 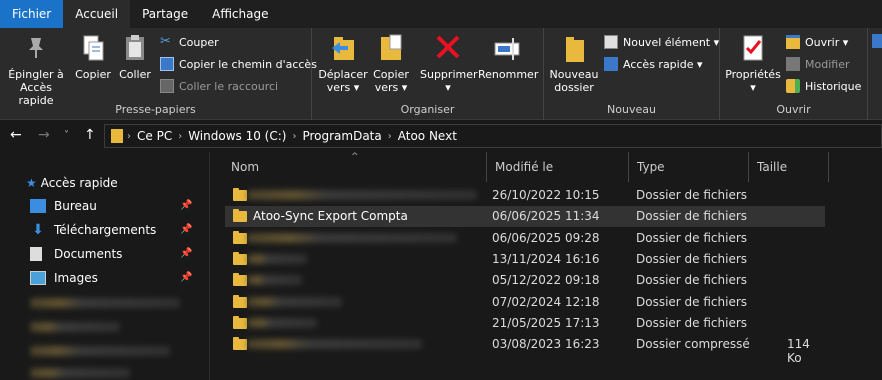 What do you see at coordinates (72, 183) in the screenshot?
I see `nav-quick-access: ★ Accès rapide` at bounding box center [72, 183].